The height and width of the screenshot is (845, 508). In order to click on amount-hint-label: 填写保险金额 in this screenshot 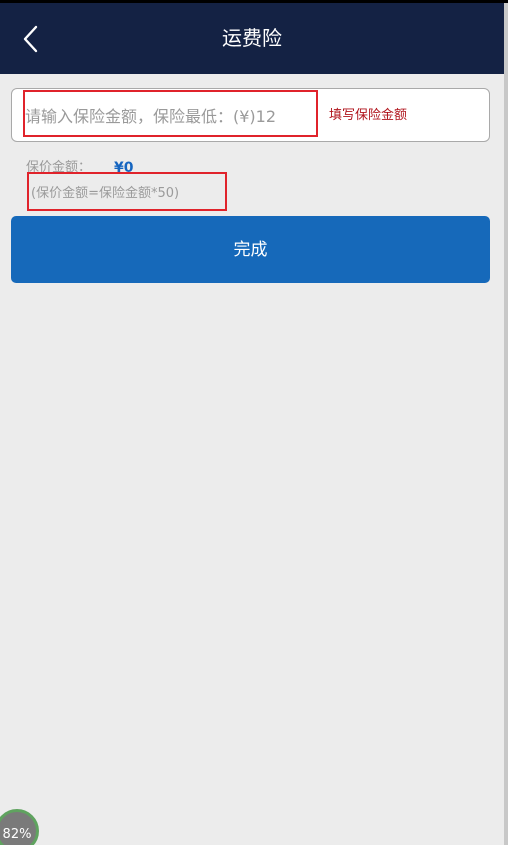, I will do `click(368, 115)`.